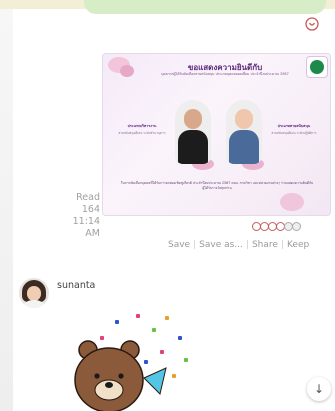 The width and height of the screenshot is (335, 411). I want to click on sender-avatar, so click(34, 293).